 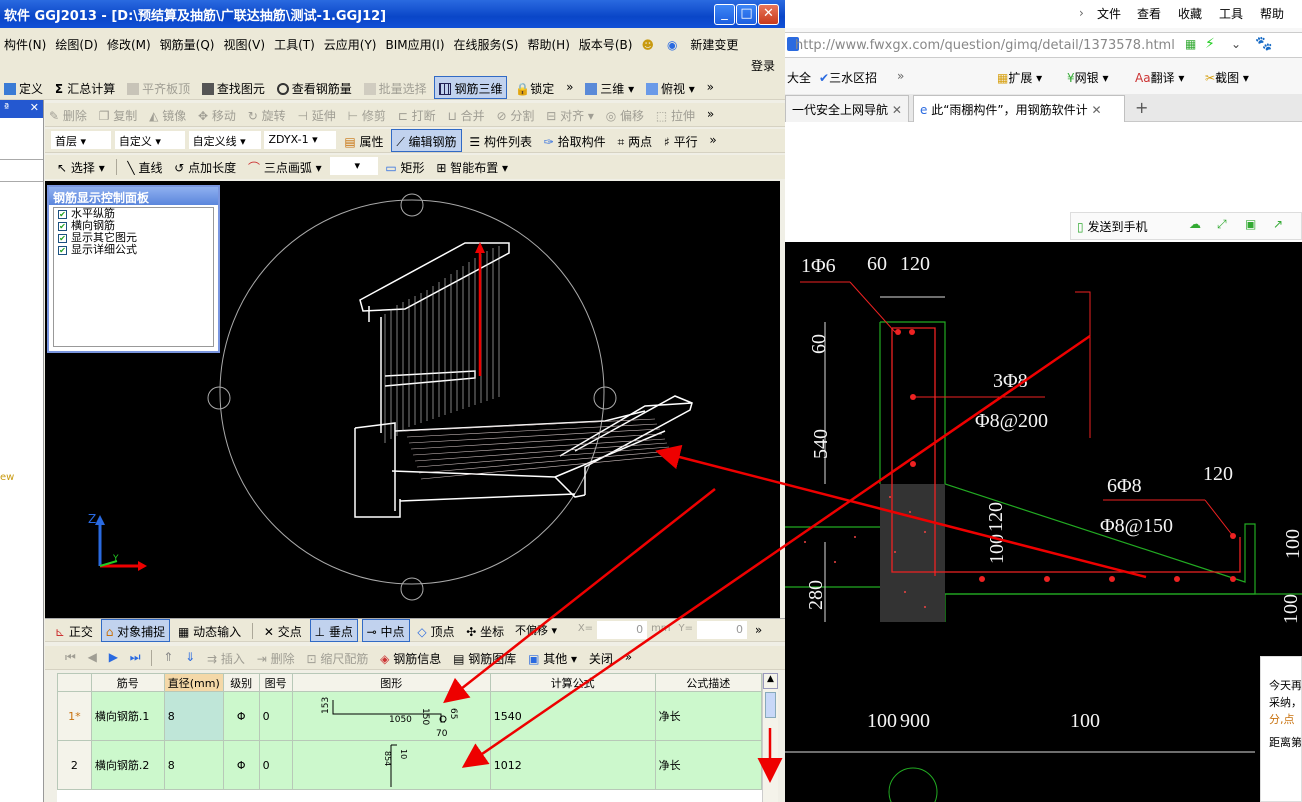 I want to click on close-grid-button: 关闭, so click(x=601, y=657).